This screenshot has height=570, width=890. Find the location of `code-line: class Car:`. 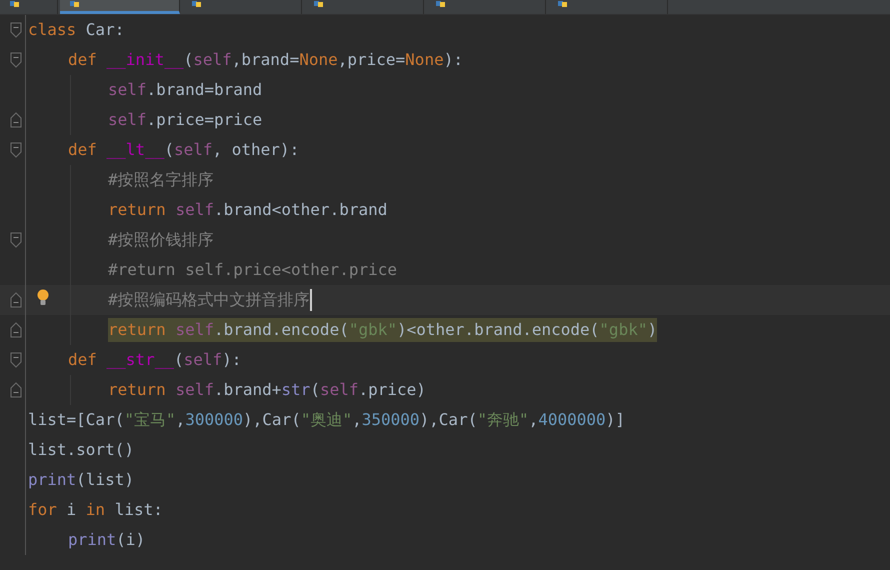

code-line: class Car: is located at coordinates (76, 30).